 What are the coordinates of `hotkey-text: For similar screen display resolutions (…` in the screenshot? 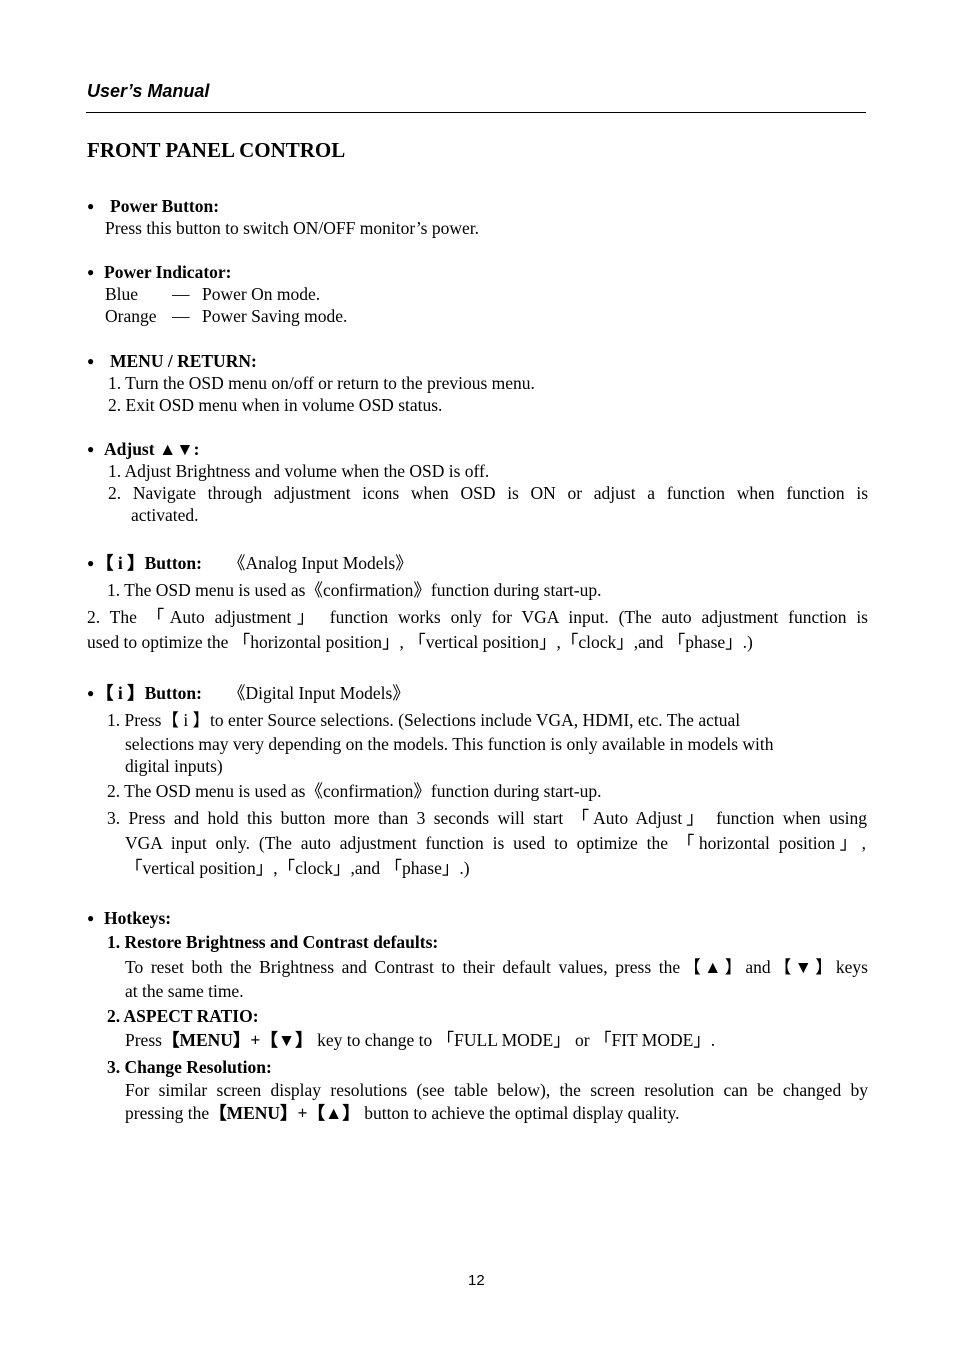 It's located at (496, 1090).